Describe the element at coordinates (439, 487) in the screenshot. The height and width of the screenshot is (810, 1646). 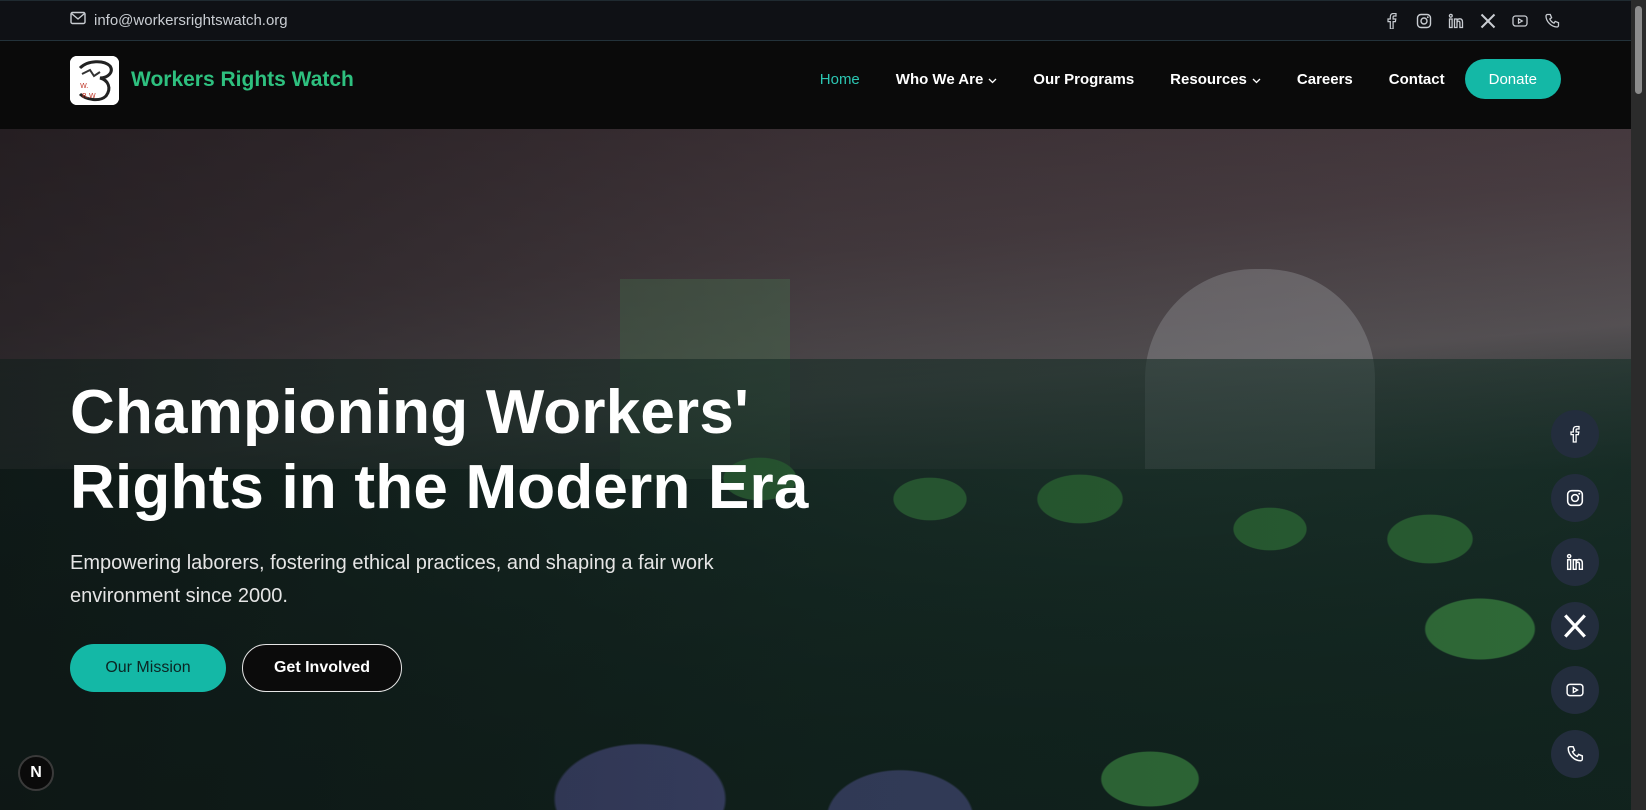
I see `hero-title-line-2: Rights in the Modern Era` at that location.